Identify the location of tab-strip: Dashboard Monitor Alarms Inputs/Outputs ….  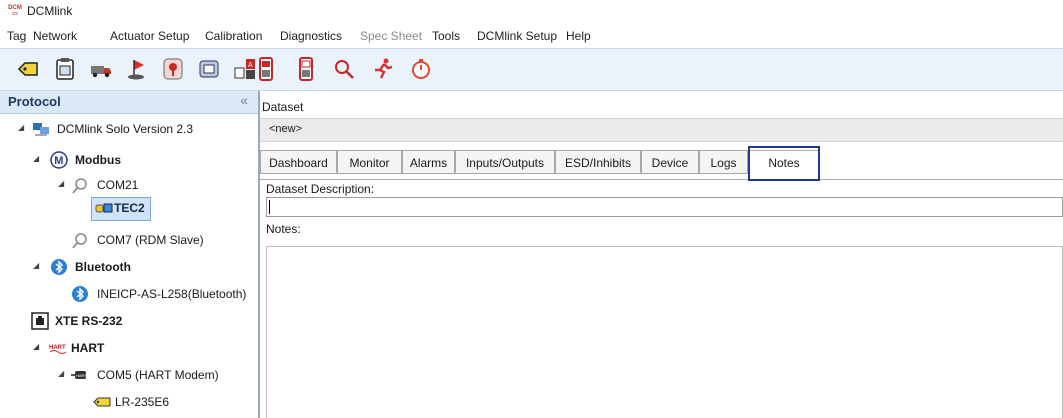
(661, 162).